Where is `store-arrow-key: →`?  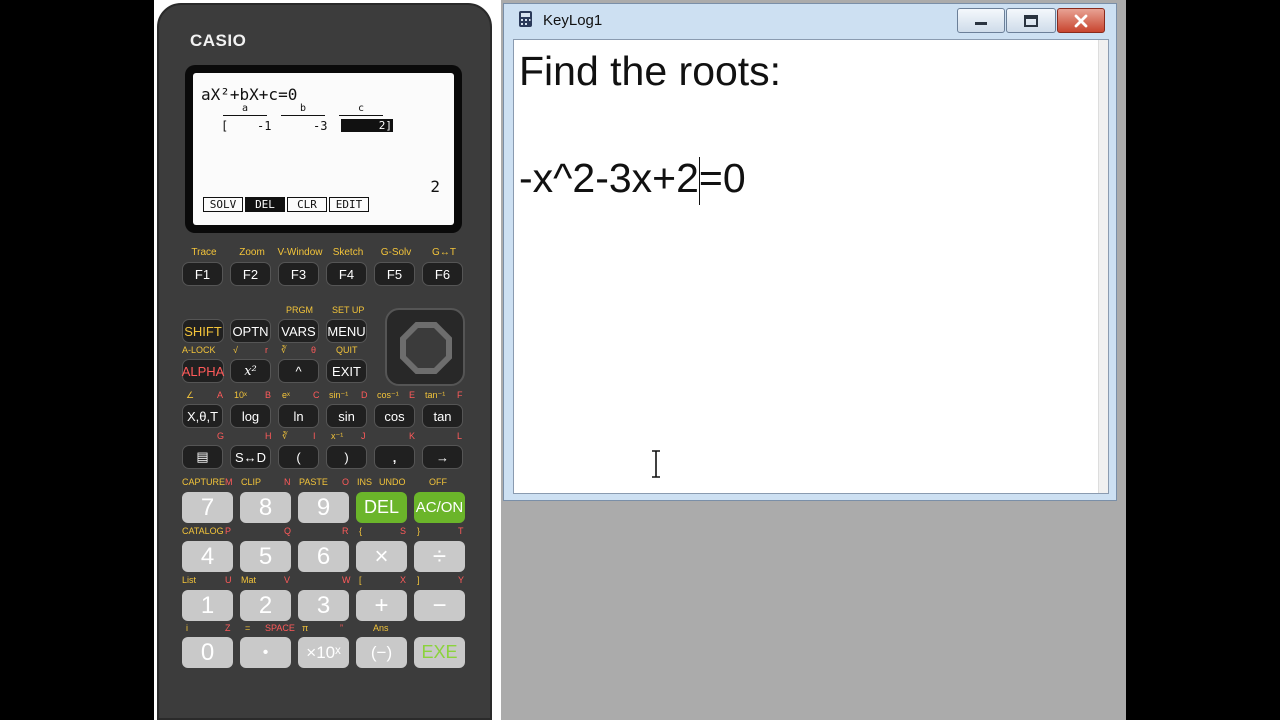 store-arrow-key: → is located at coordinates (442, 457).